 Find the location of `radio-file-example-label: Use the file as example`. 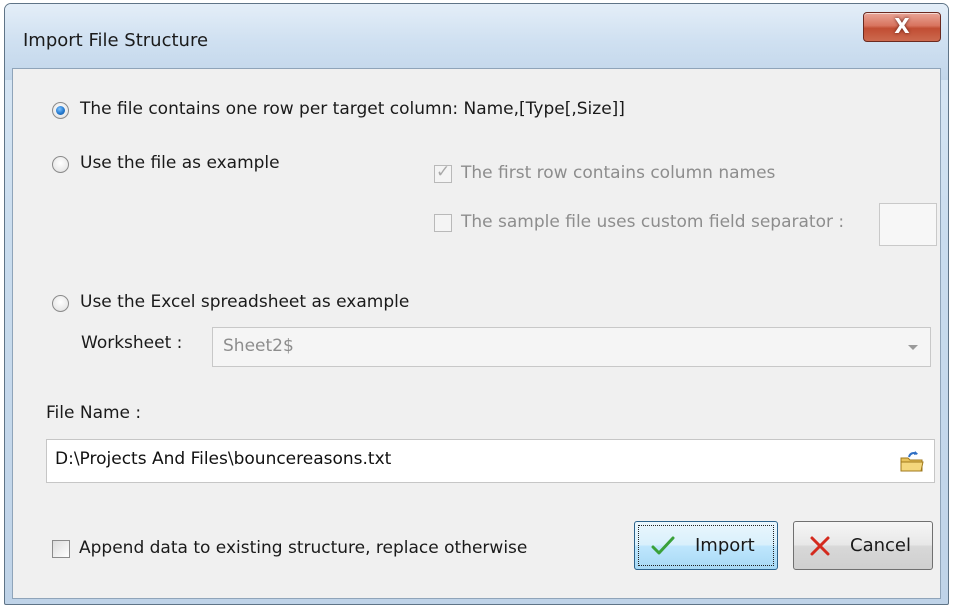

radio-file-example-label: Use the file as example is located at coordinates (180, 163).